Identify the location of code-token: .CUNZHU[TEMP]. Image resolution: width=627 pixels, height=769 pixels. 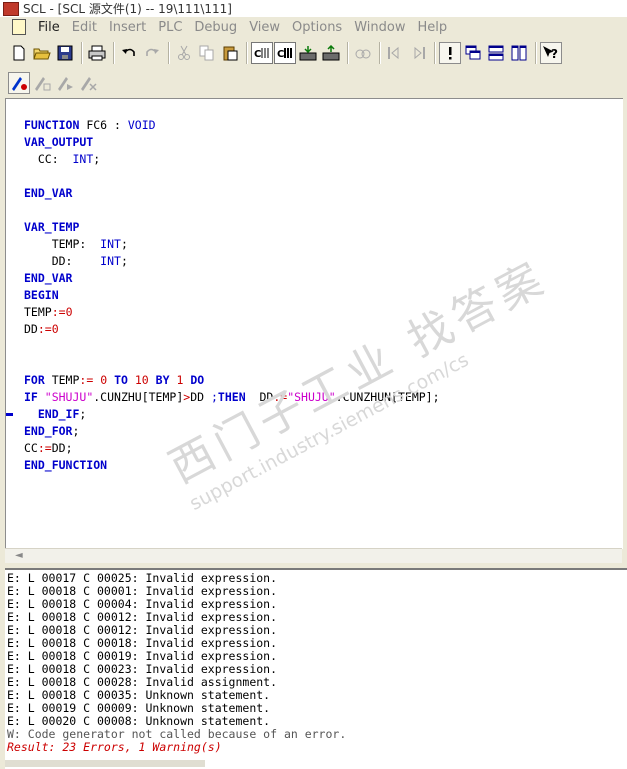
(138, 397).